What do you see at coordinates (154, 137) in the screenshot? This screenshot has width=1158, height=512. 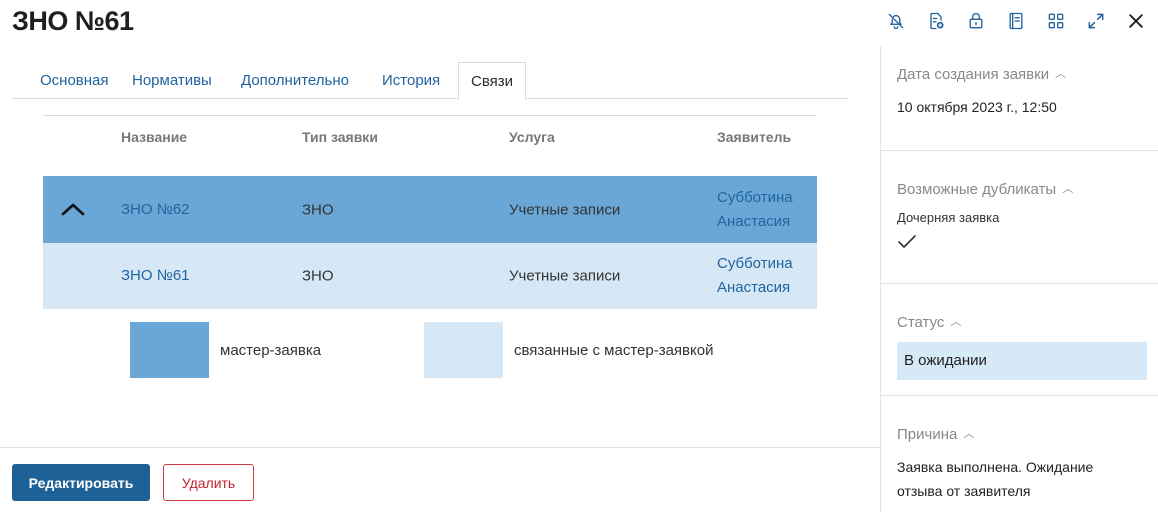 I see `column-header-name: Название` at bounding box center [154, 137].